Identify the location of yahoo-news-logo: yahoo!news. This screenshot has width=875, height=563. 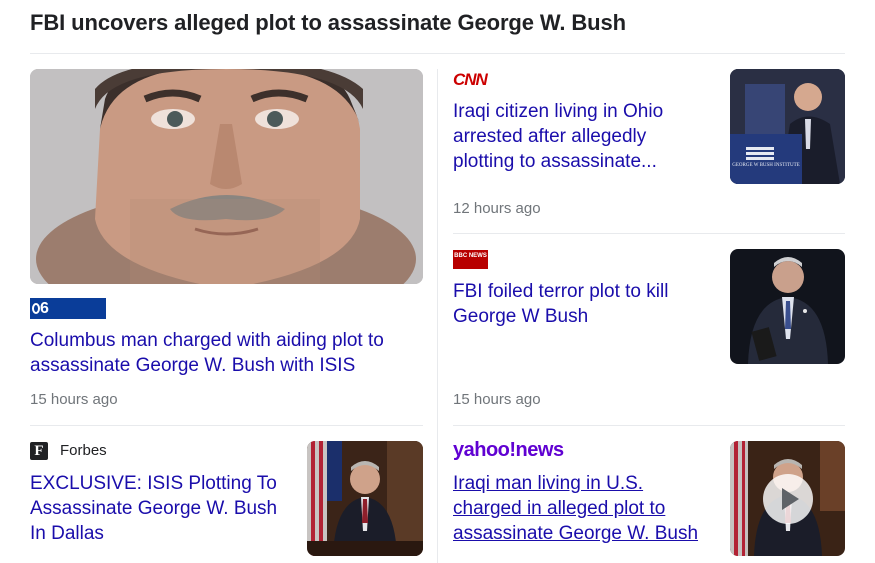
(508, 450).